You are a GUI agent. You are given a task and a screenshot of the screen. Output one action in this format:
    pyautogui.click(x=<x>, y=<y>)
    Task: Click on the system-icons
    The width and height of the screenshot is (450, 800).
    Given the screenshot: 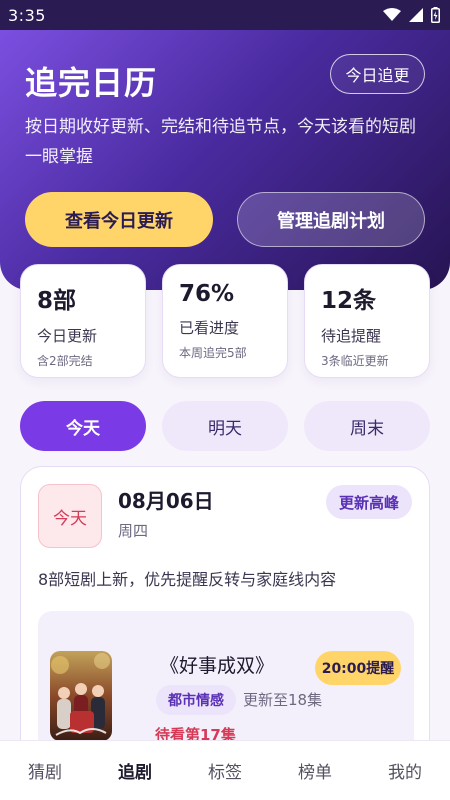 What is the action you would take?
    pyautogui.click(x=411, y=15)
    